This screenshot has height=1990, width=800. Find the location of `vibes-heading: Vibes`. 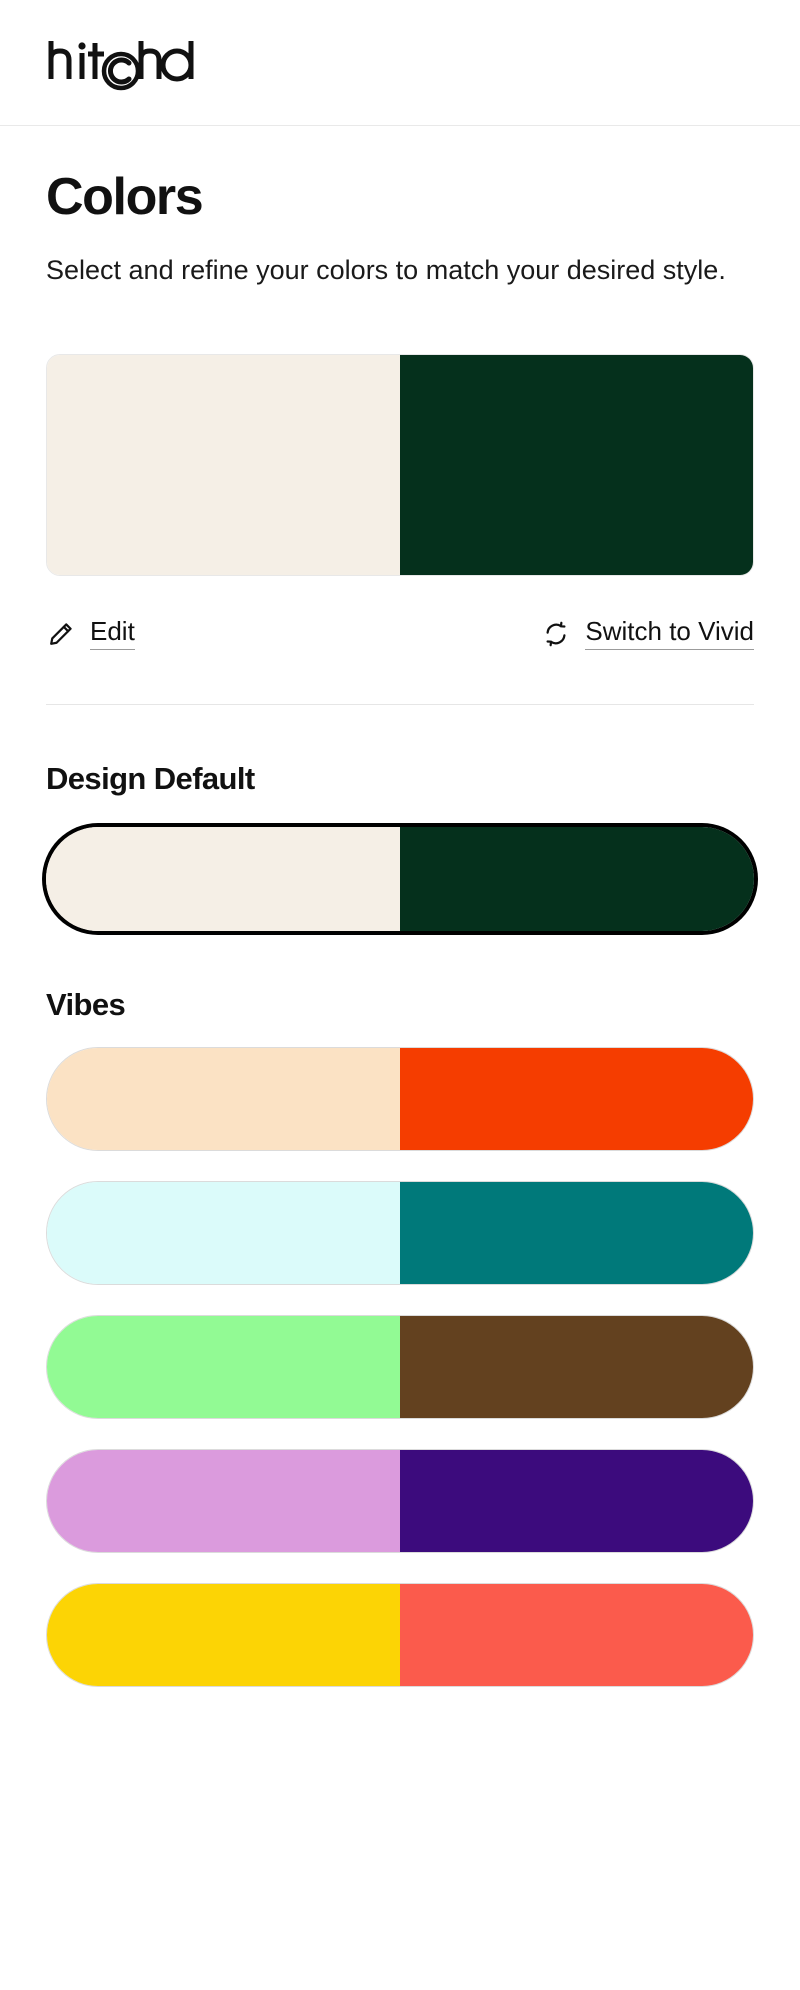

vibes-heading: Vibes is located at coordinates (86, 1004).